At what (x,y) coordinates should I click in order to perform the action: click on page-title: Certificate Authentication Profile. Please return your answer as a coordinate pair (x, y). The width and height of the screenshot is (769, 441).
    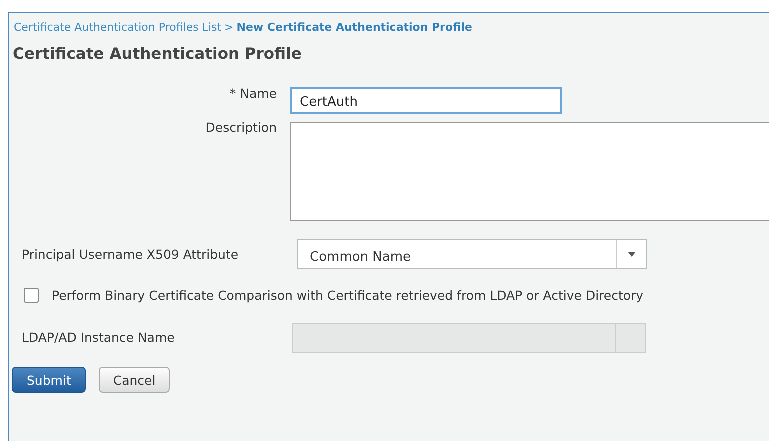
    Looking at the image, I should click on (157, 54).